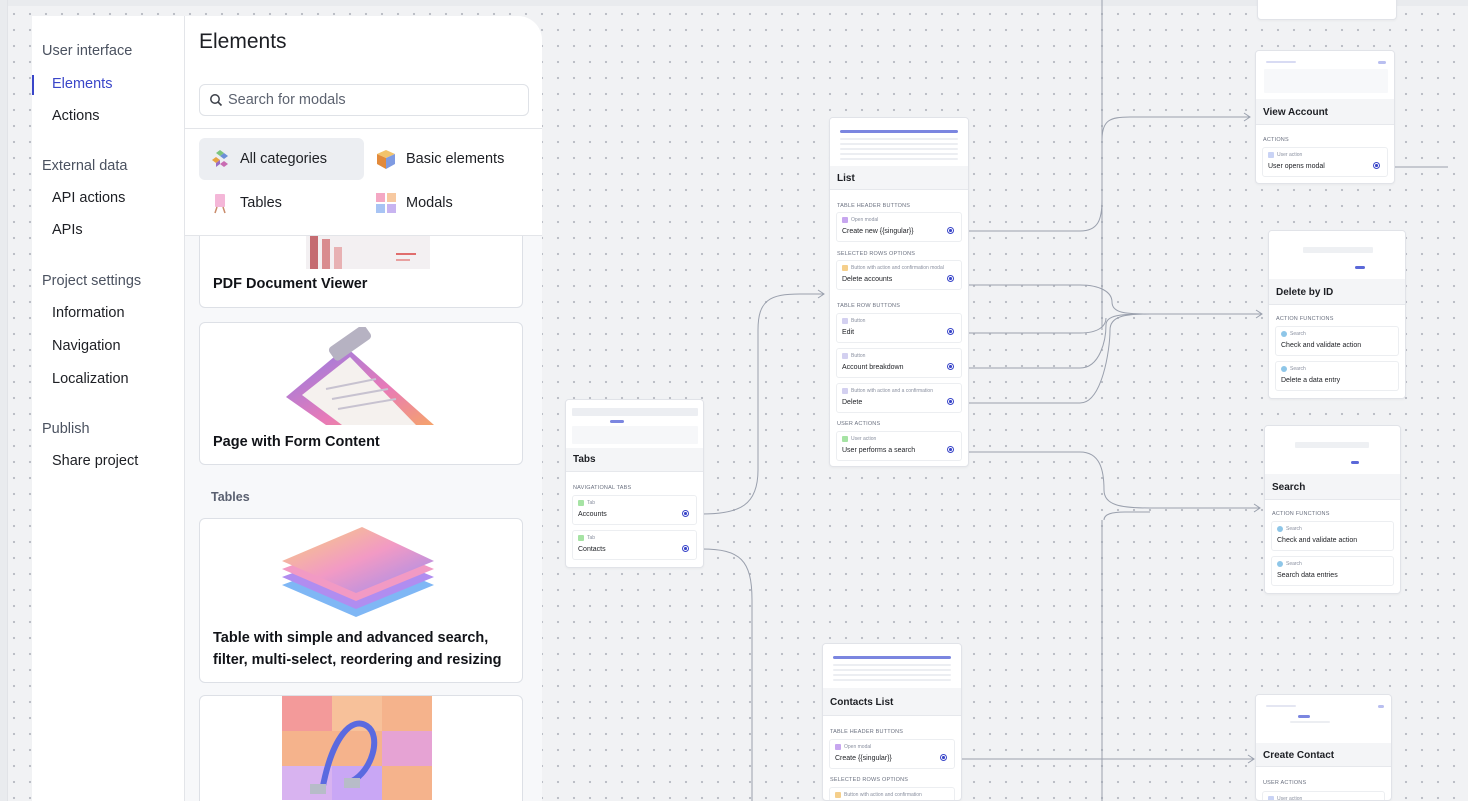 The width and height of the screenshot is (1468, 801). What do you see at coordinates (1321, 345) in the screenshot?
I see `row-label: Check and validate action` at bounding box center [1321, 345].